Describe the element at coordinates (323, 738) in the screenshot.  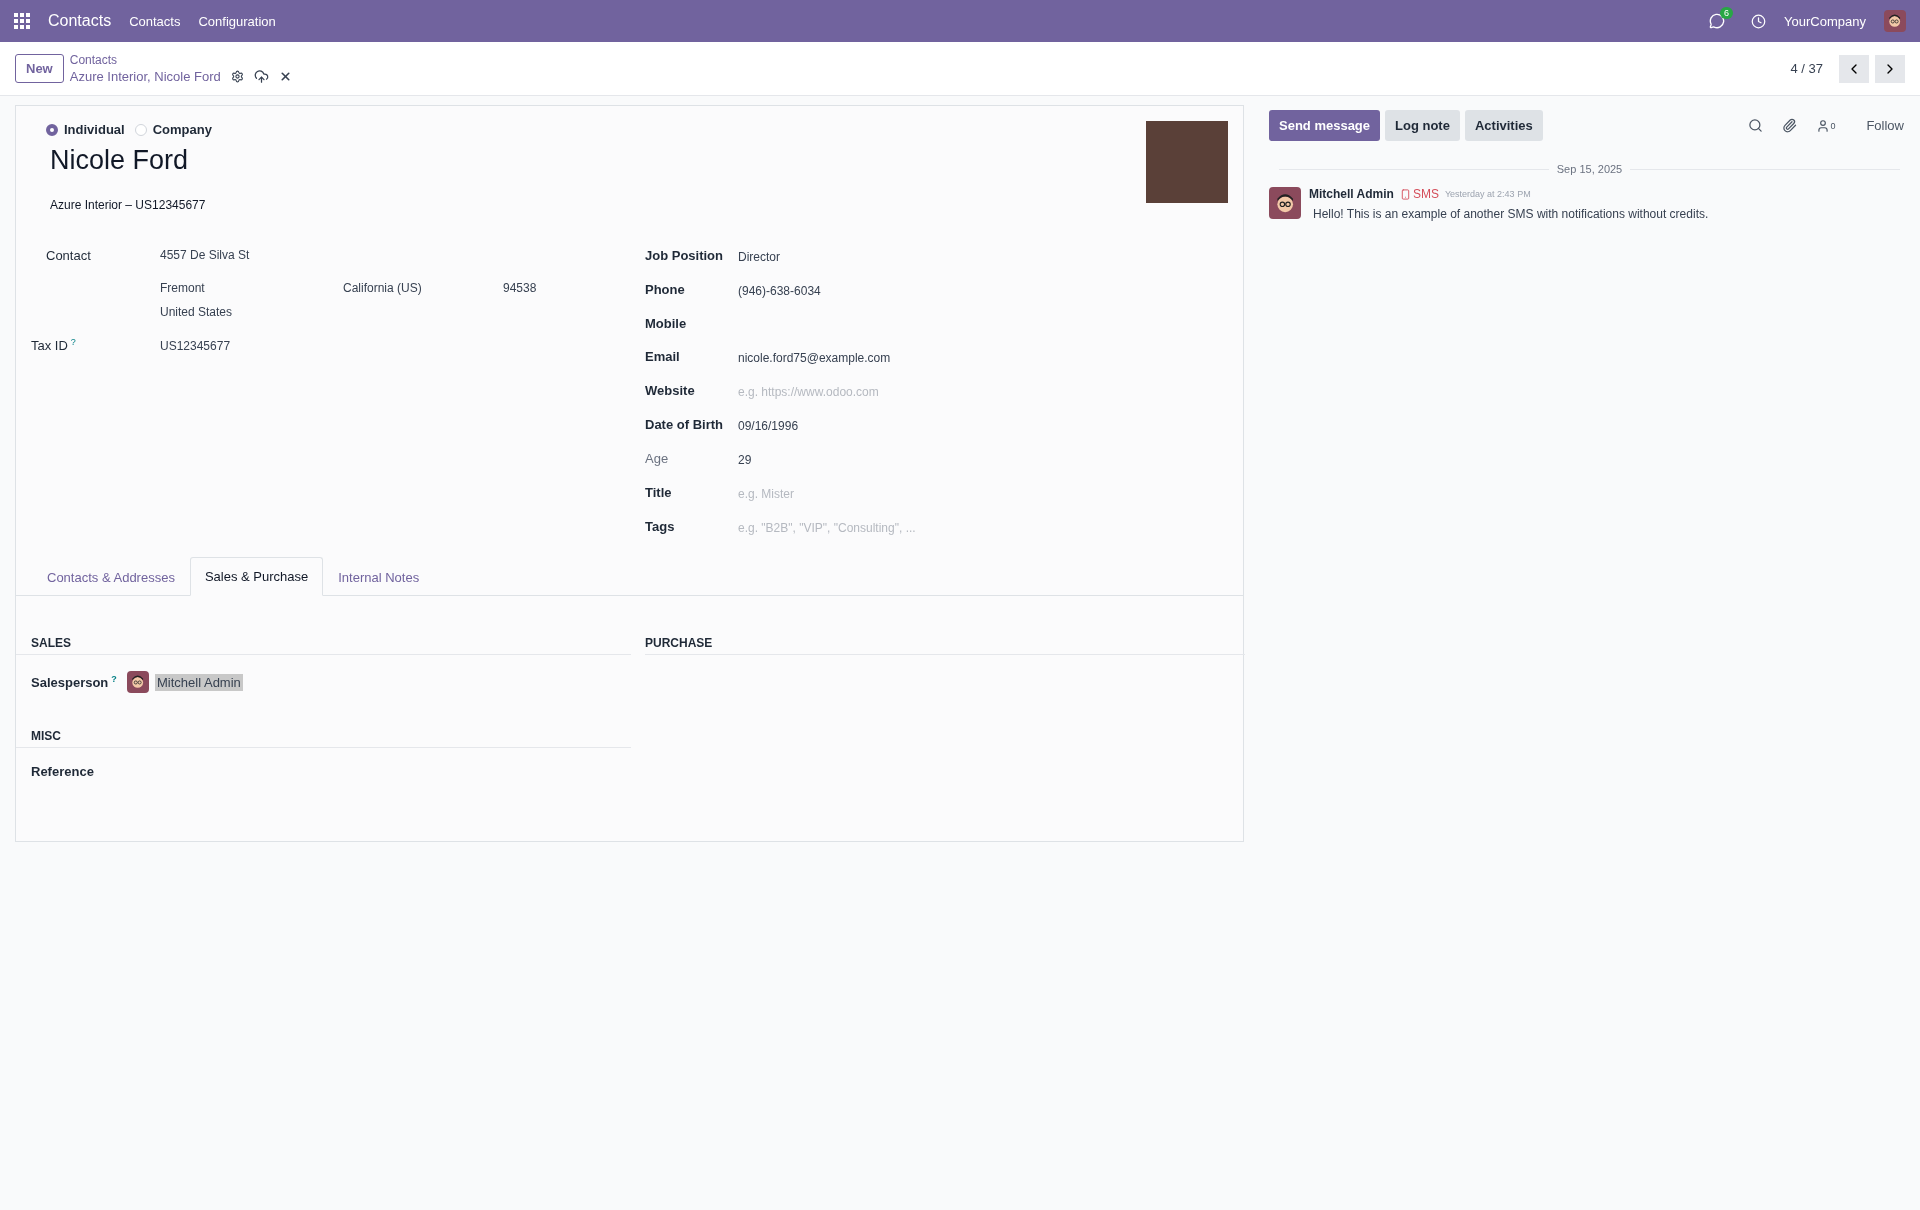
I see `section-heading: MISC` at that location.